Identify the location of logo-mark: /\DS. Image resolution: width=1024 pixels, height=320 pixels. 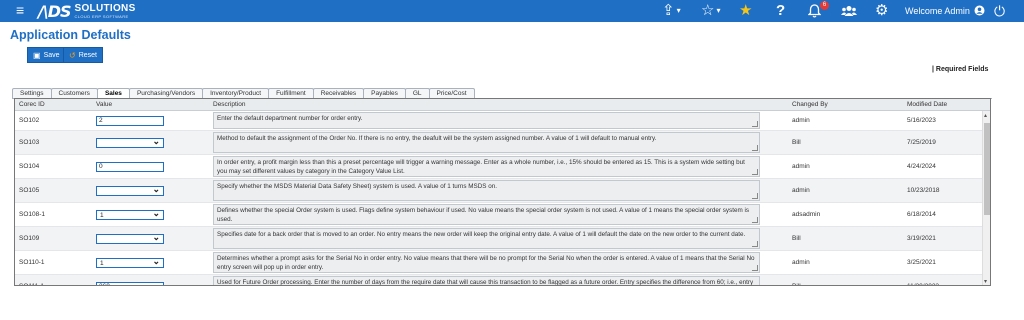
(54, 11).